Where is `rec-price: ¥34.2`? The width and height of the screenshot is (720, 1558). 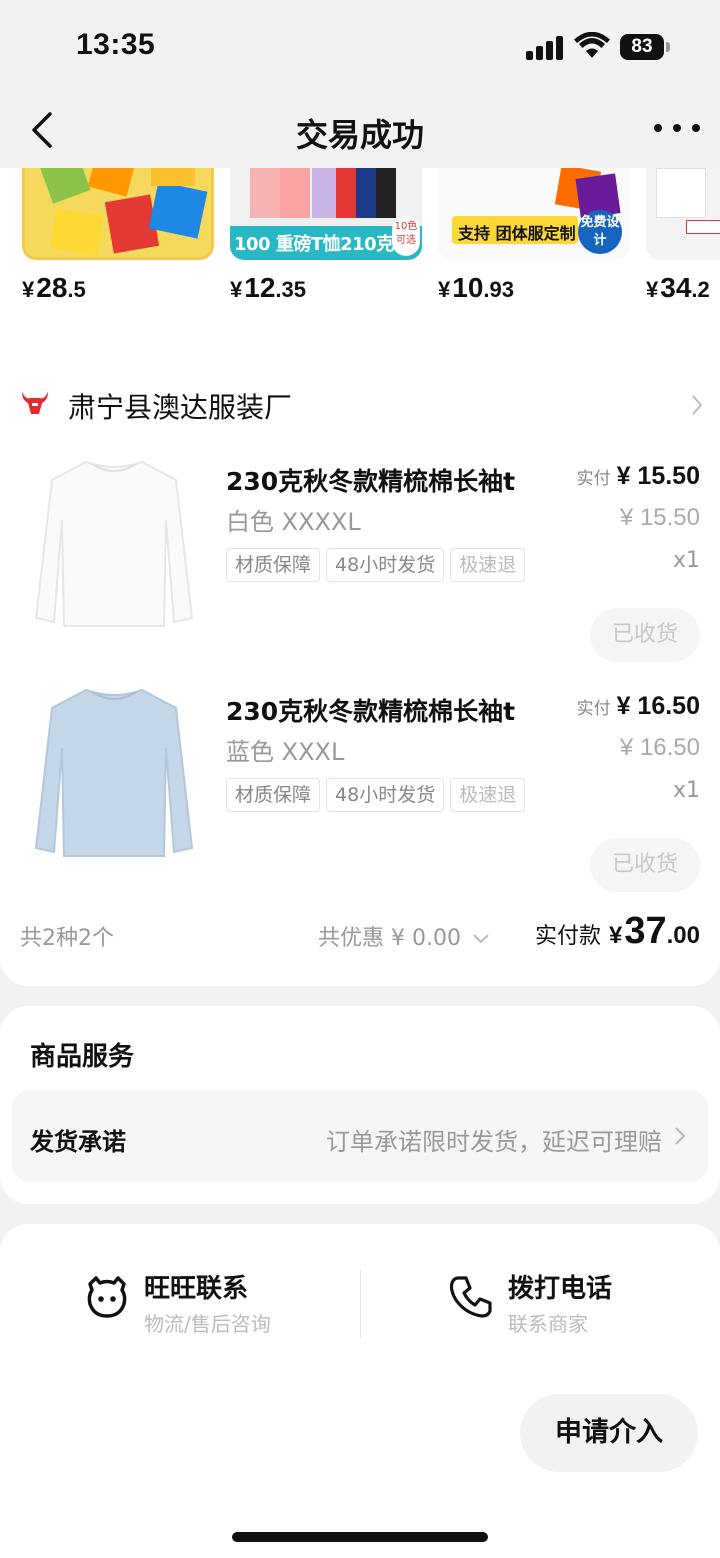
rec-price: ¥34.2 is located at coordinates (678, 287).